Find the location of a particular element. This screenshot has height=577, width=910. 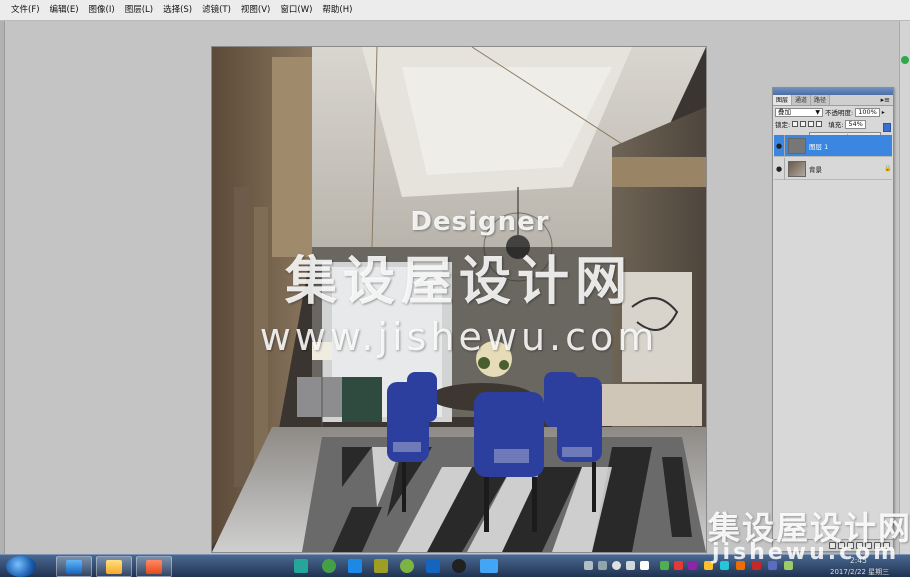

menu-window: 窗口(W) is located at coordinates (296, 10).